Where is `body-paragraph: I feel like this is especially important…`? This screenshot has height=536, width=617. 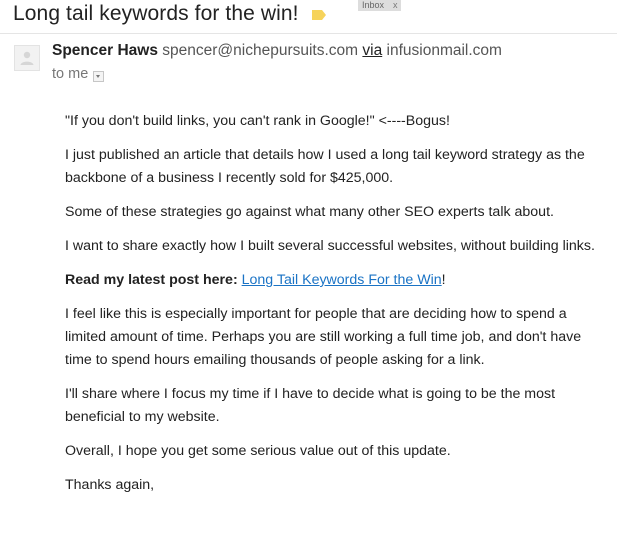 body-paragraph: I feel like this is especially important… is located at coordinates (323, 337).